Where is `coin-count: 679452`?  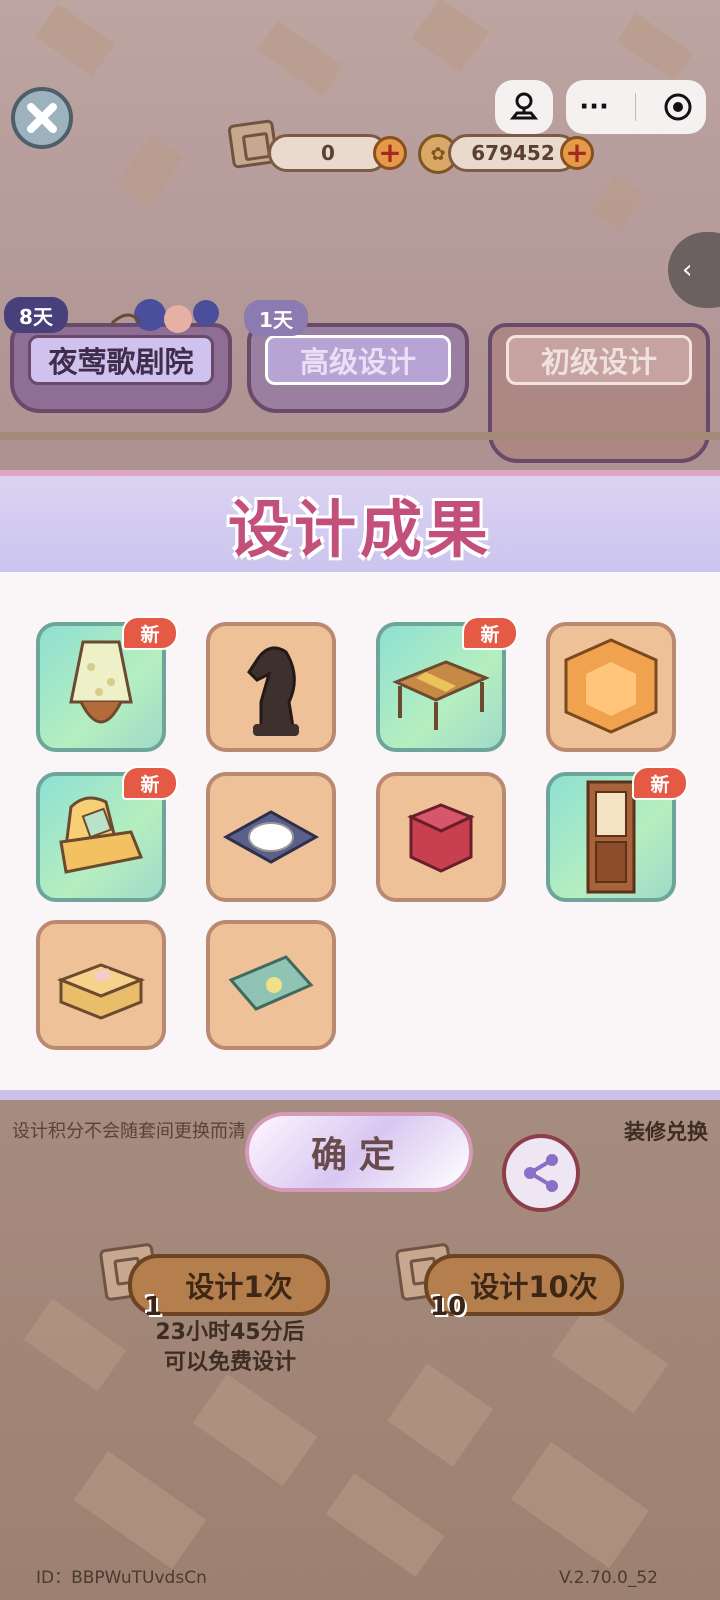
coin-count: 679452 is located at coordinates (513, 153).